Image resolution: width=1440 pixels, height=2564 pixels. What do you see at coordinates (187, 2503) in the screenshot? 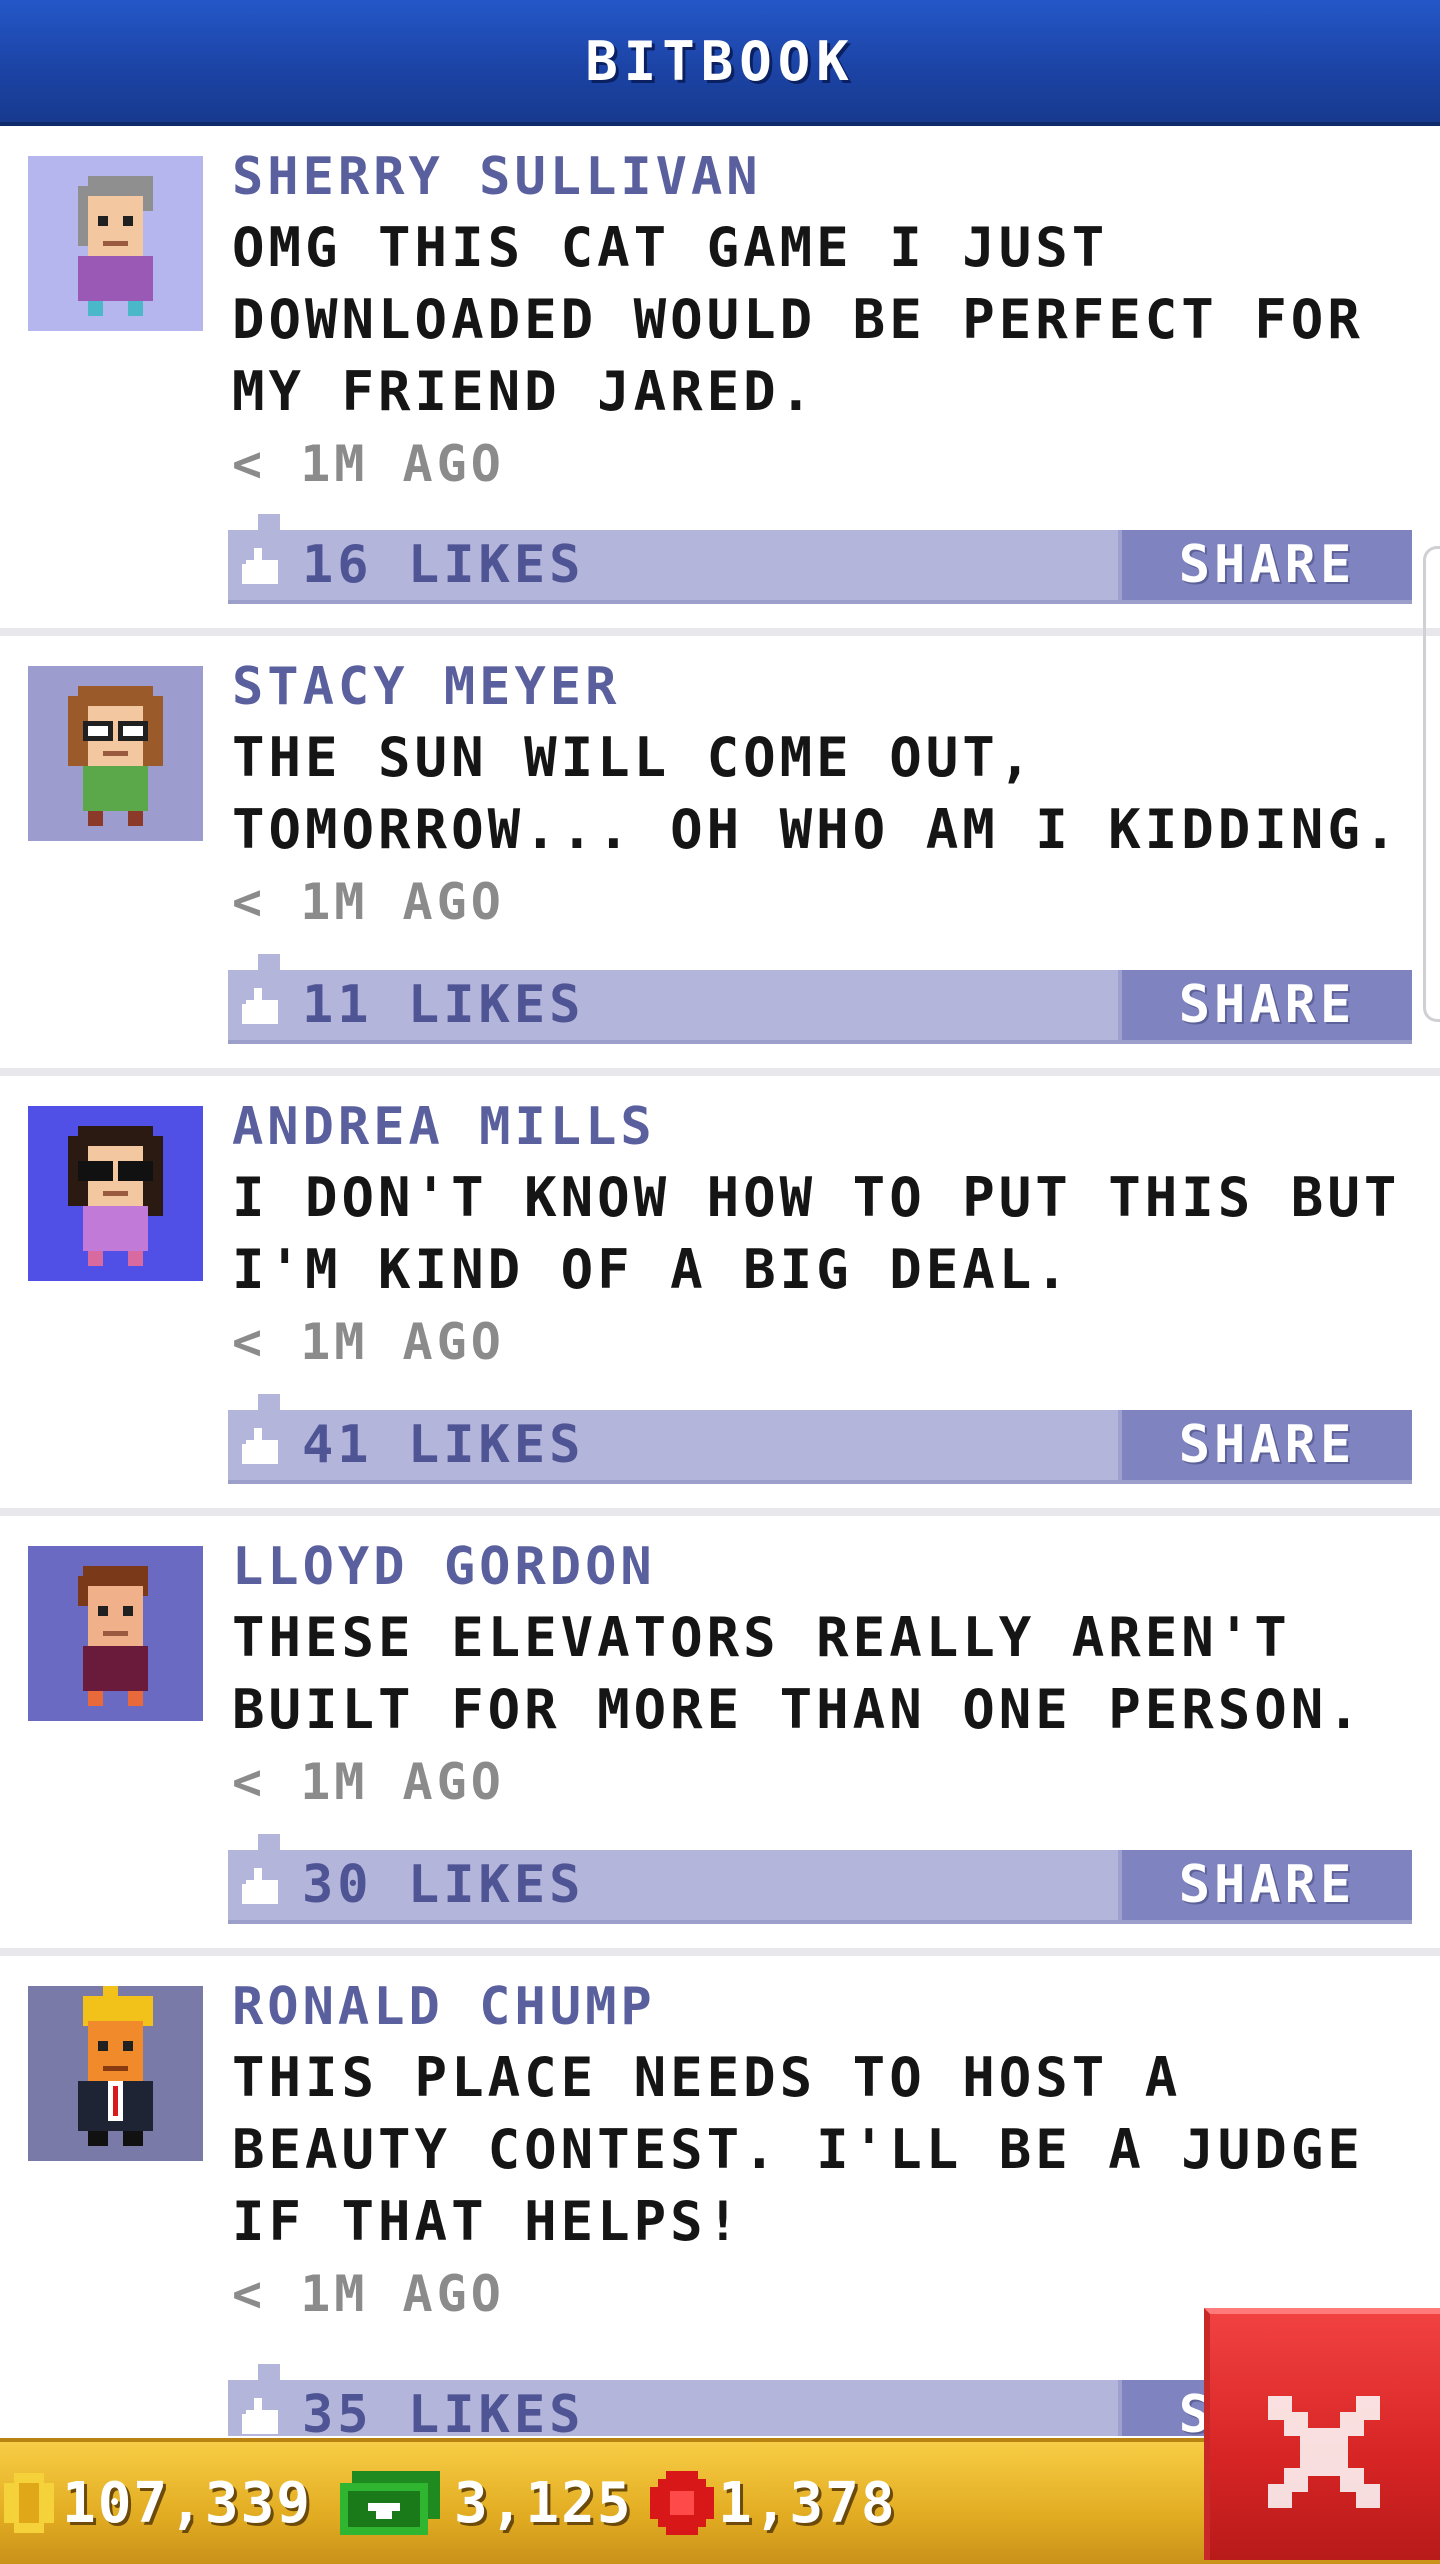
I see `coins-value: 107,339` at bounding box center [187, 2503].